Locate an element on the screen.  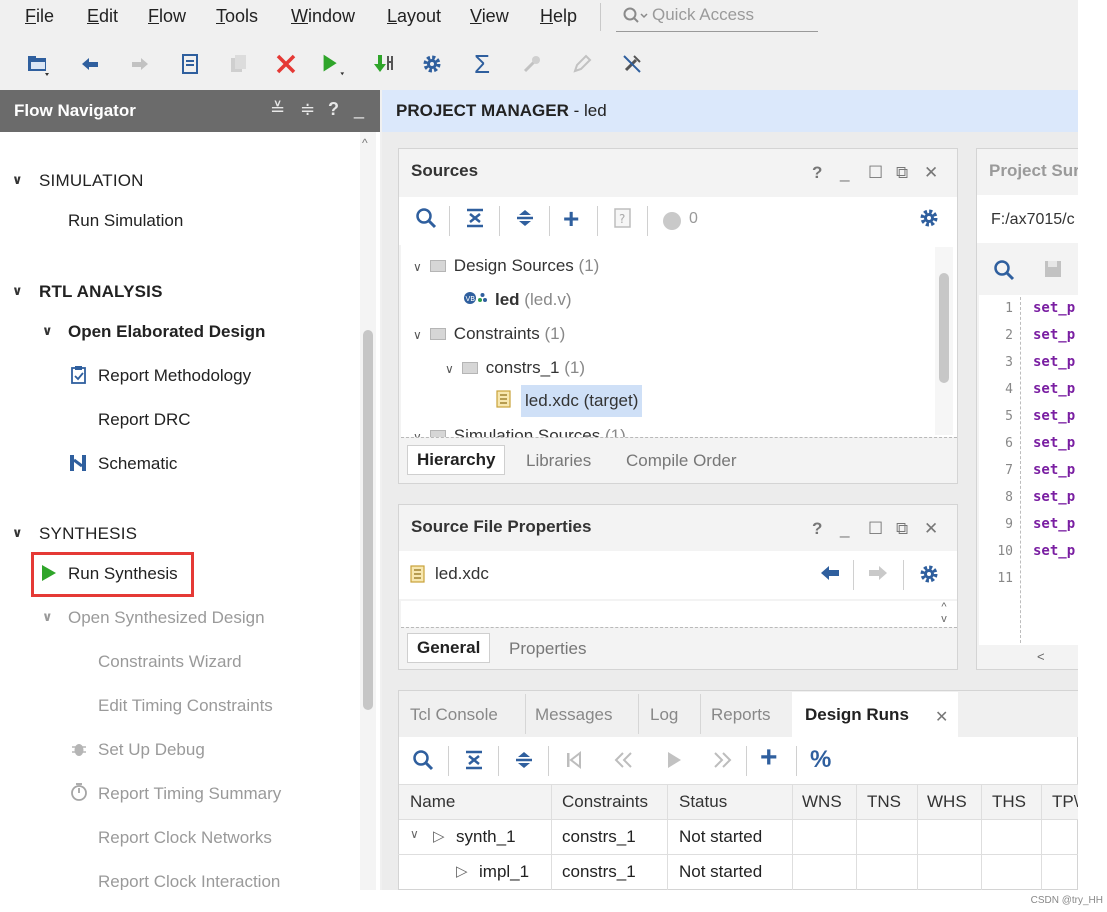
nav-report-methodology: Report Methodology is located at coordinates (174, 376).